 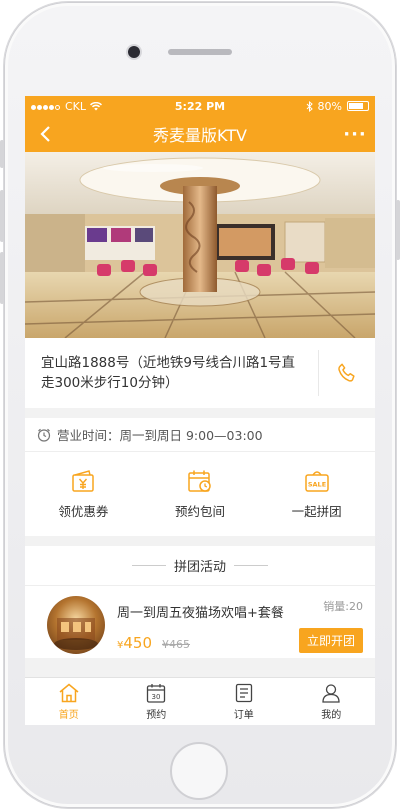 I want to click on tab-label: 预约, so click(x=156, y=715).